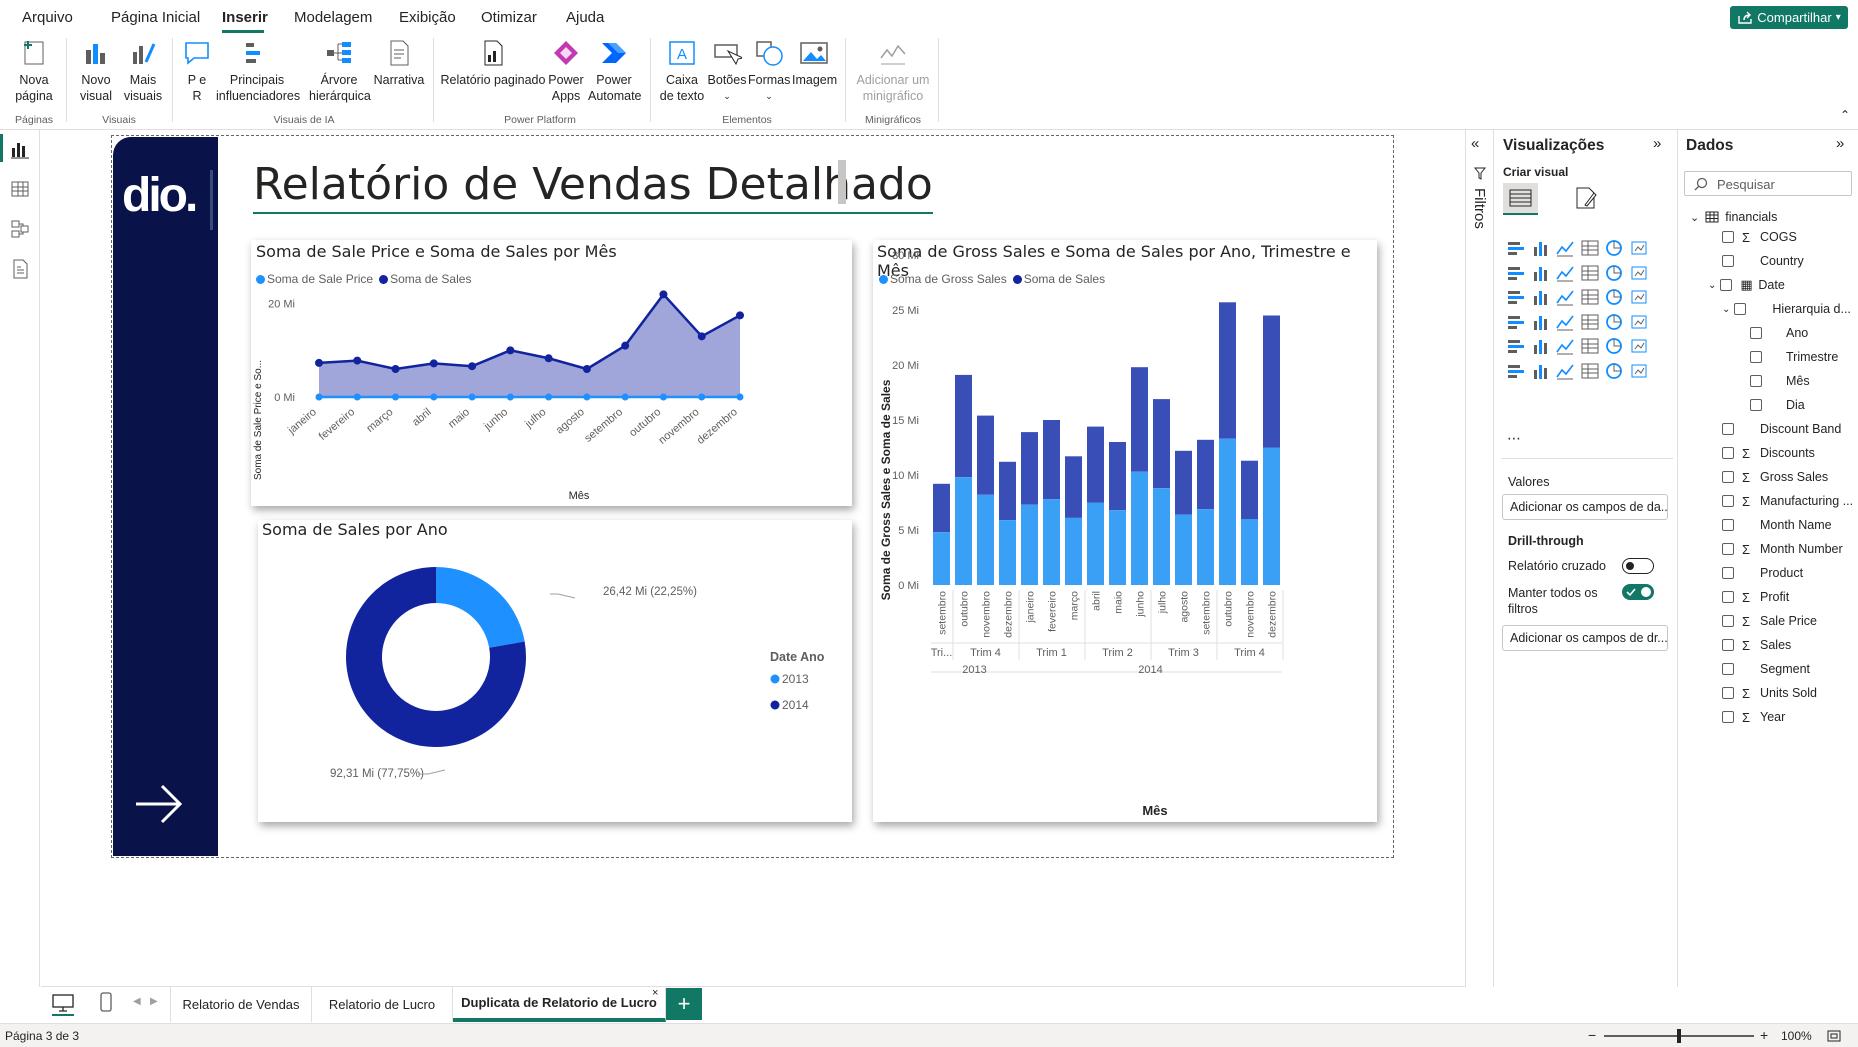 Image resolution: width=1858 pixels, height=1047 pixels. What do you see at coordinates (1753, 717) in the screenshot?
I see `field-row: Σ Year` at bounding box center [1753, 717].